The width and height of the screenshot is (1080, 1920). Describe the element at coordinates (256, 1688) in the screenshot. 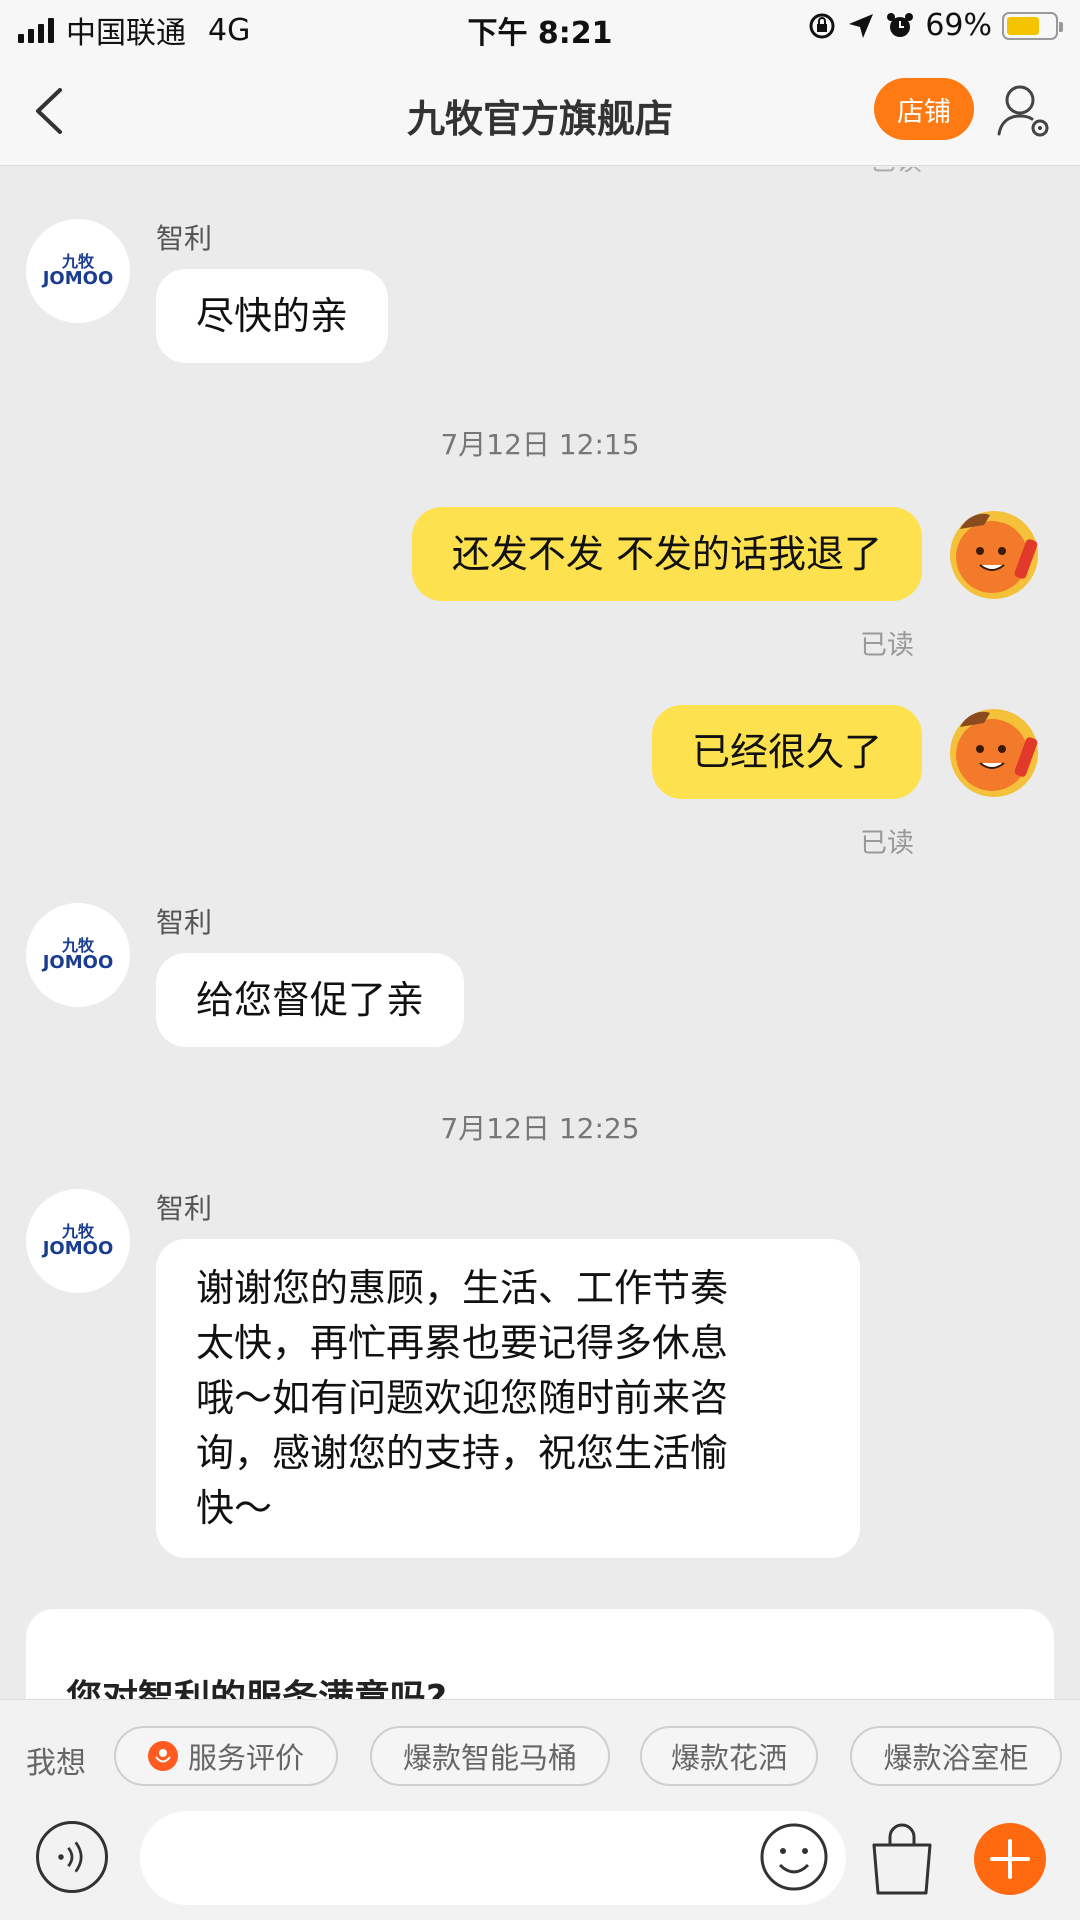

I see `survey-title: 您对智利的服务满意吗?` at that location.